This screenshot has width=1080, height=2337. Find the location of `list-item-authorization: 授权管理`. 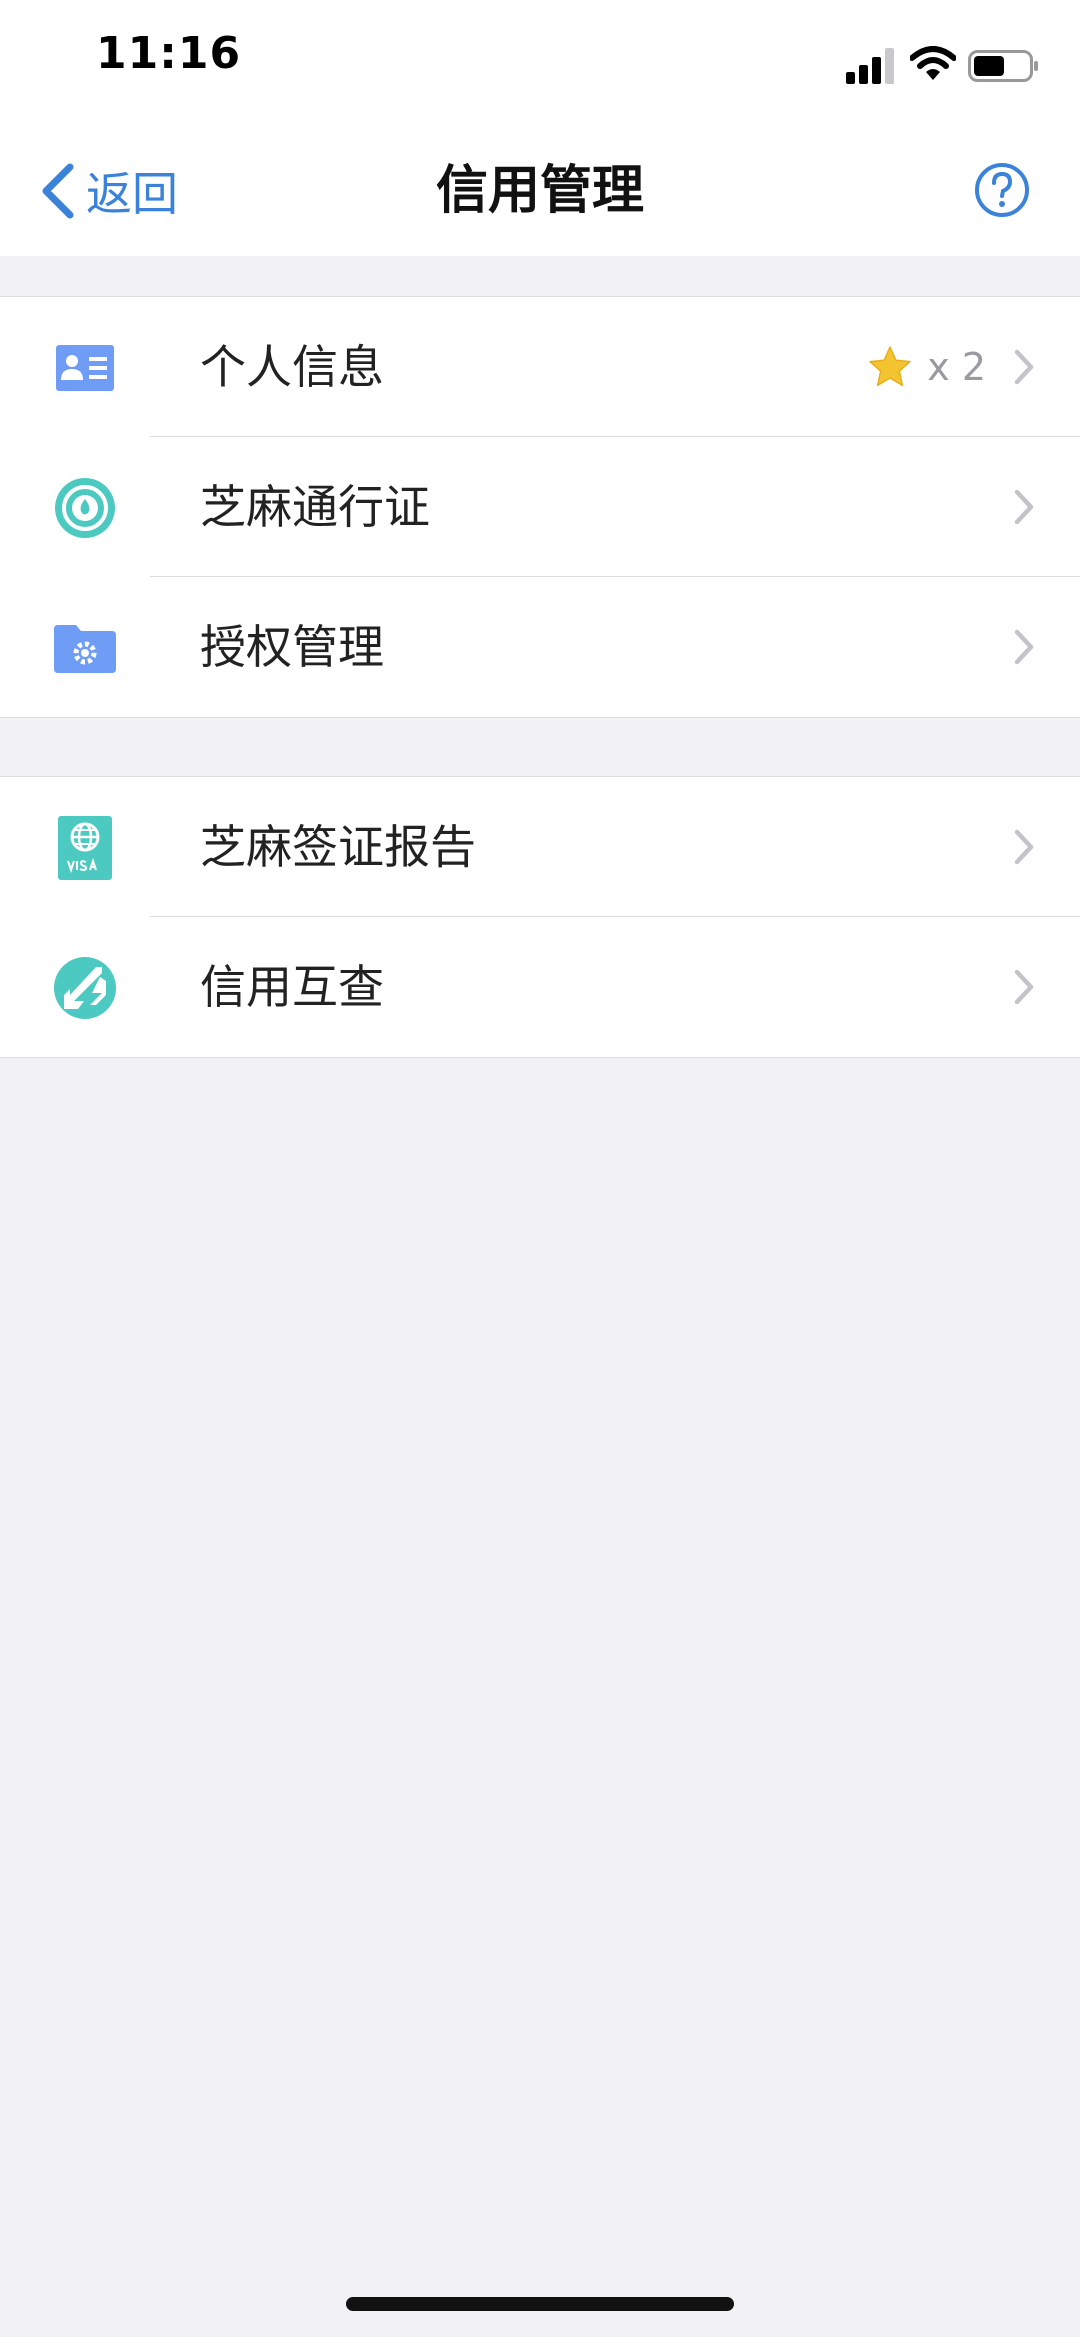

list-item-authorization: 授权管理 is located at coordinates (540, 647).